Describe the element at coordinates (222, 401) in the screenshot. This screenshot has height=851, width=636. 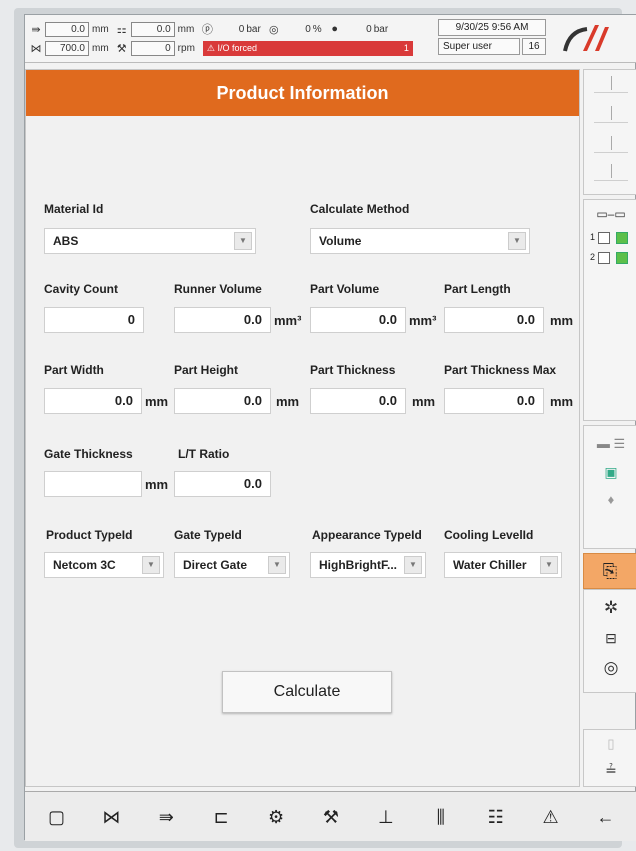
I see `part-height-input: 0.0` at that location.